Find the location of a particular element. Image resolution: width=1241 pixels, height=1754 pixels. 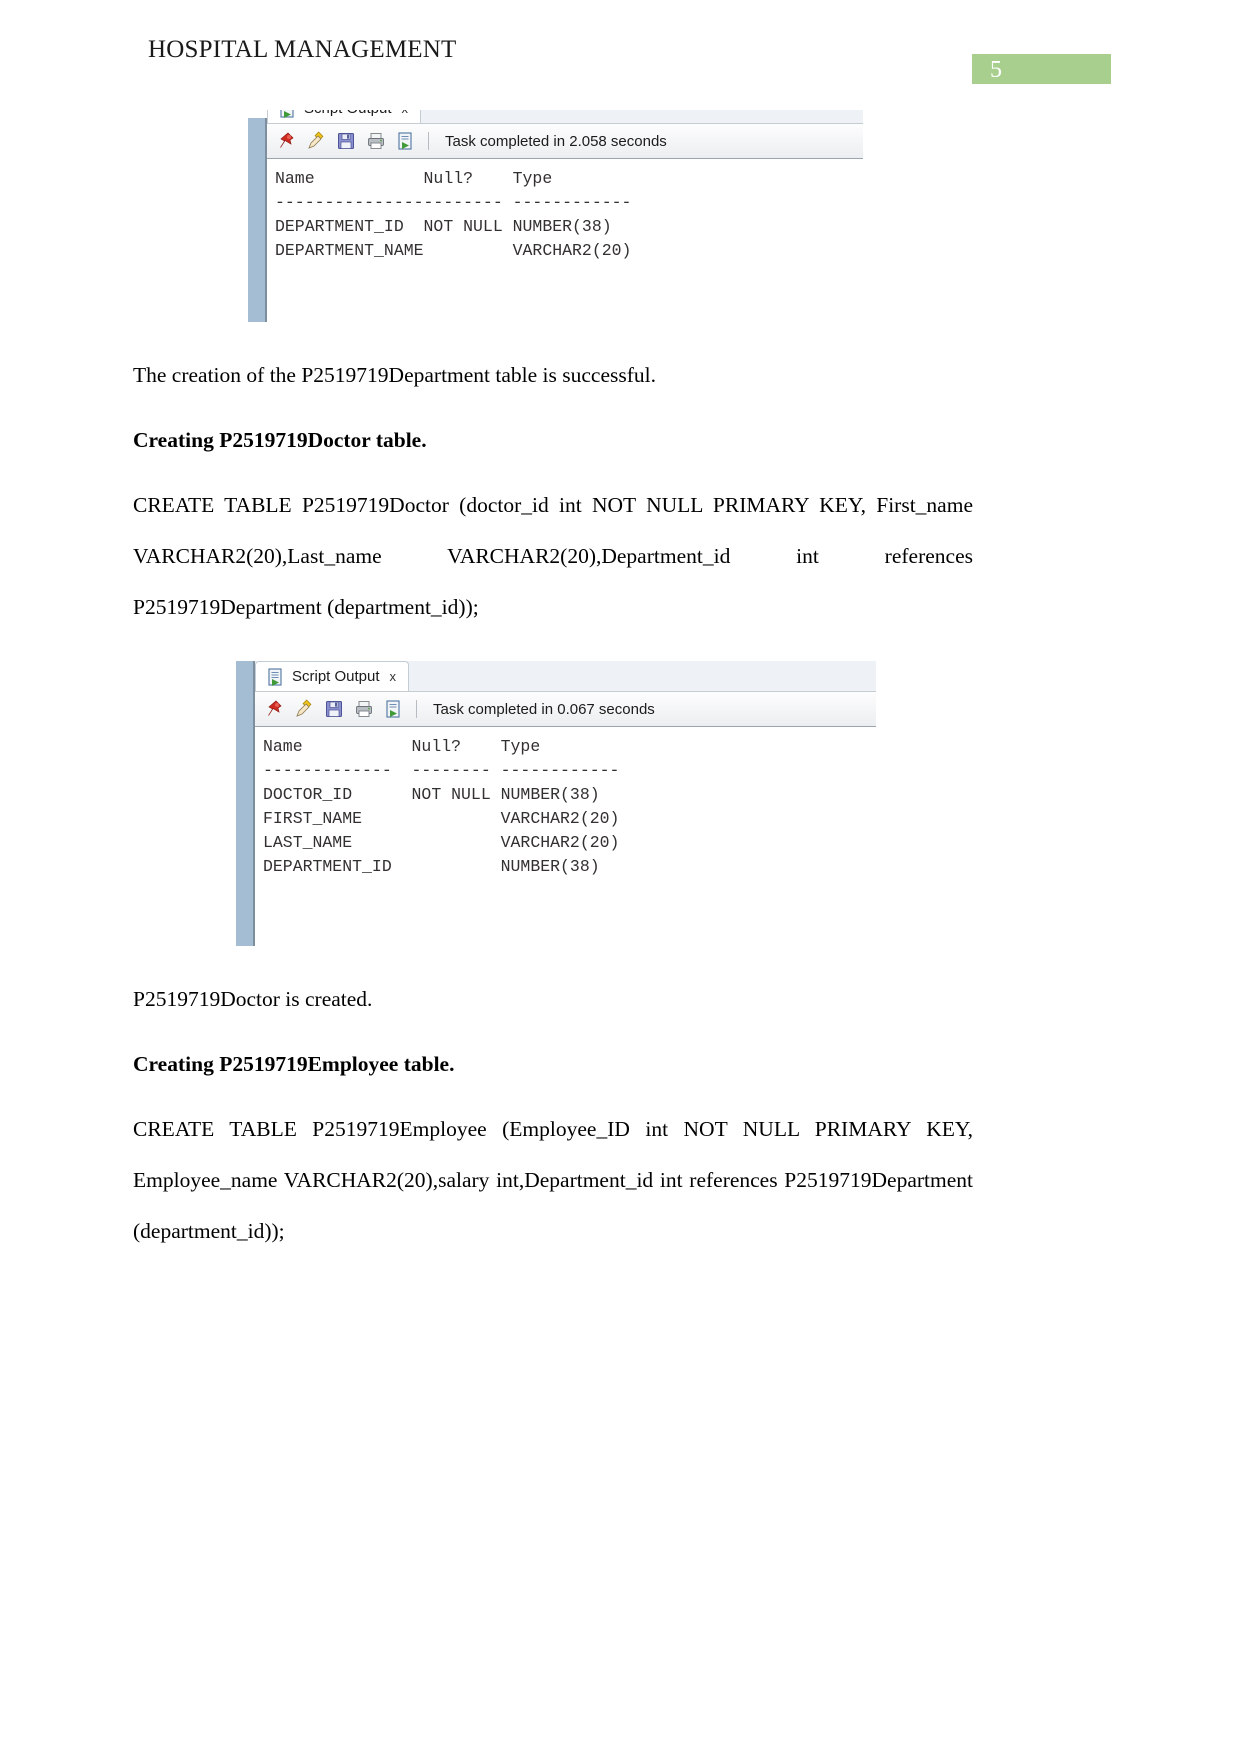

cell-name: DEPARTMENT_NAME is located at coordinates (349, 250).